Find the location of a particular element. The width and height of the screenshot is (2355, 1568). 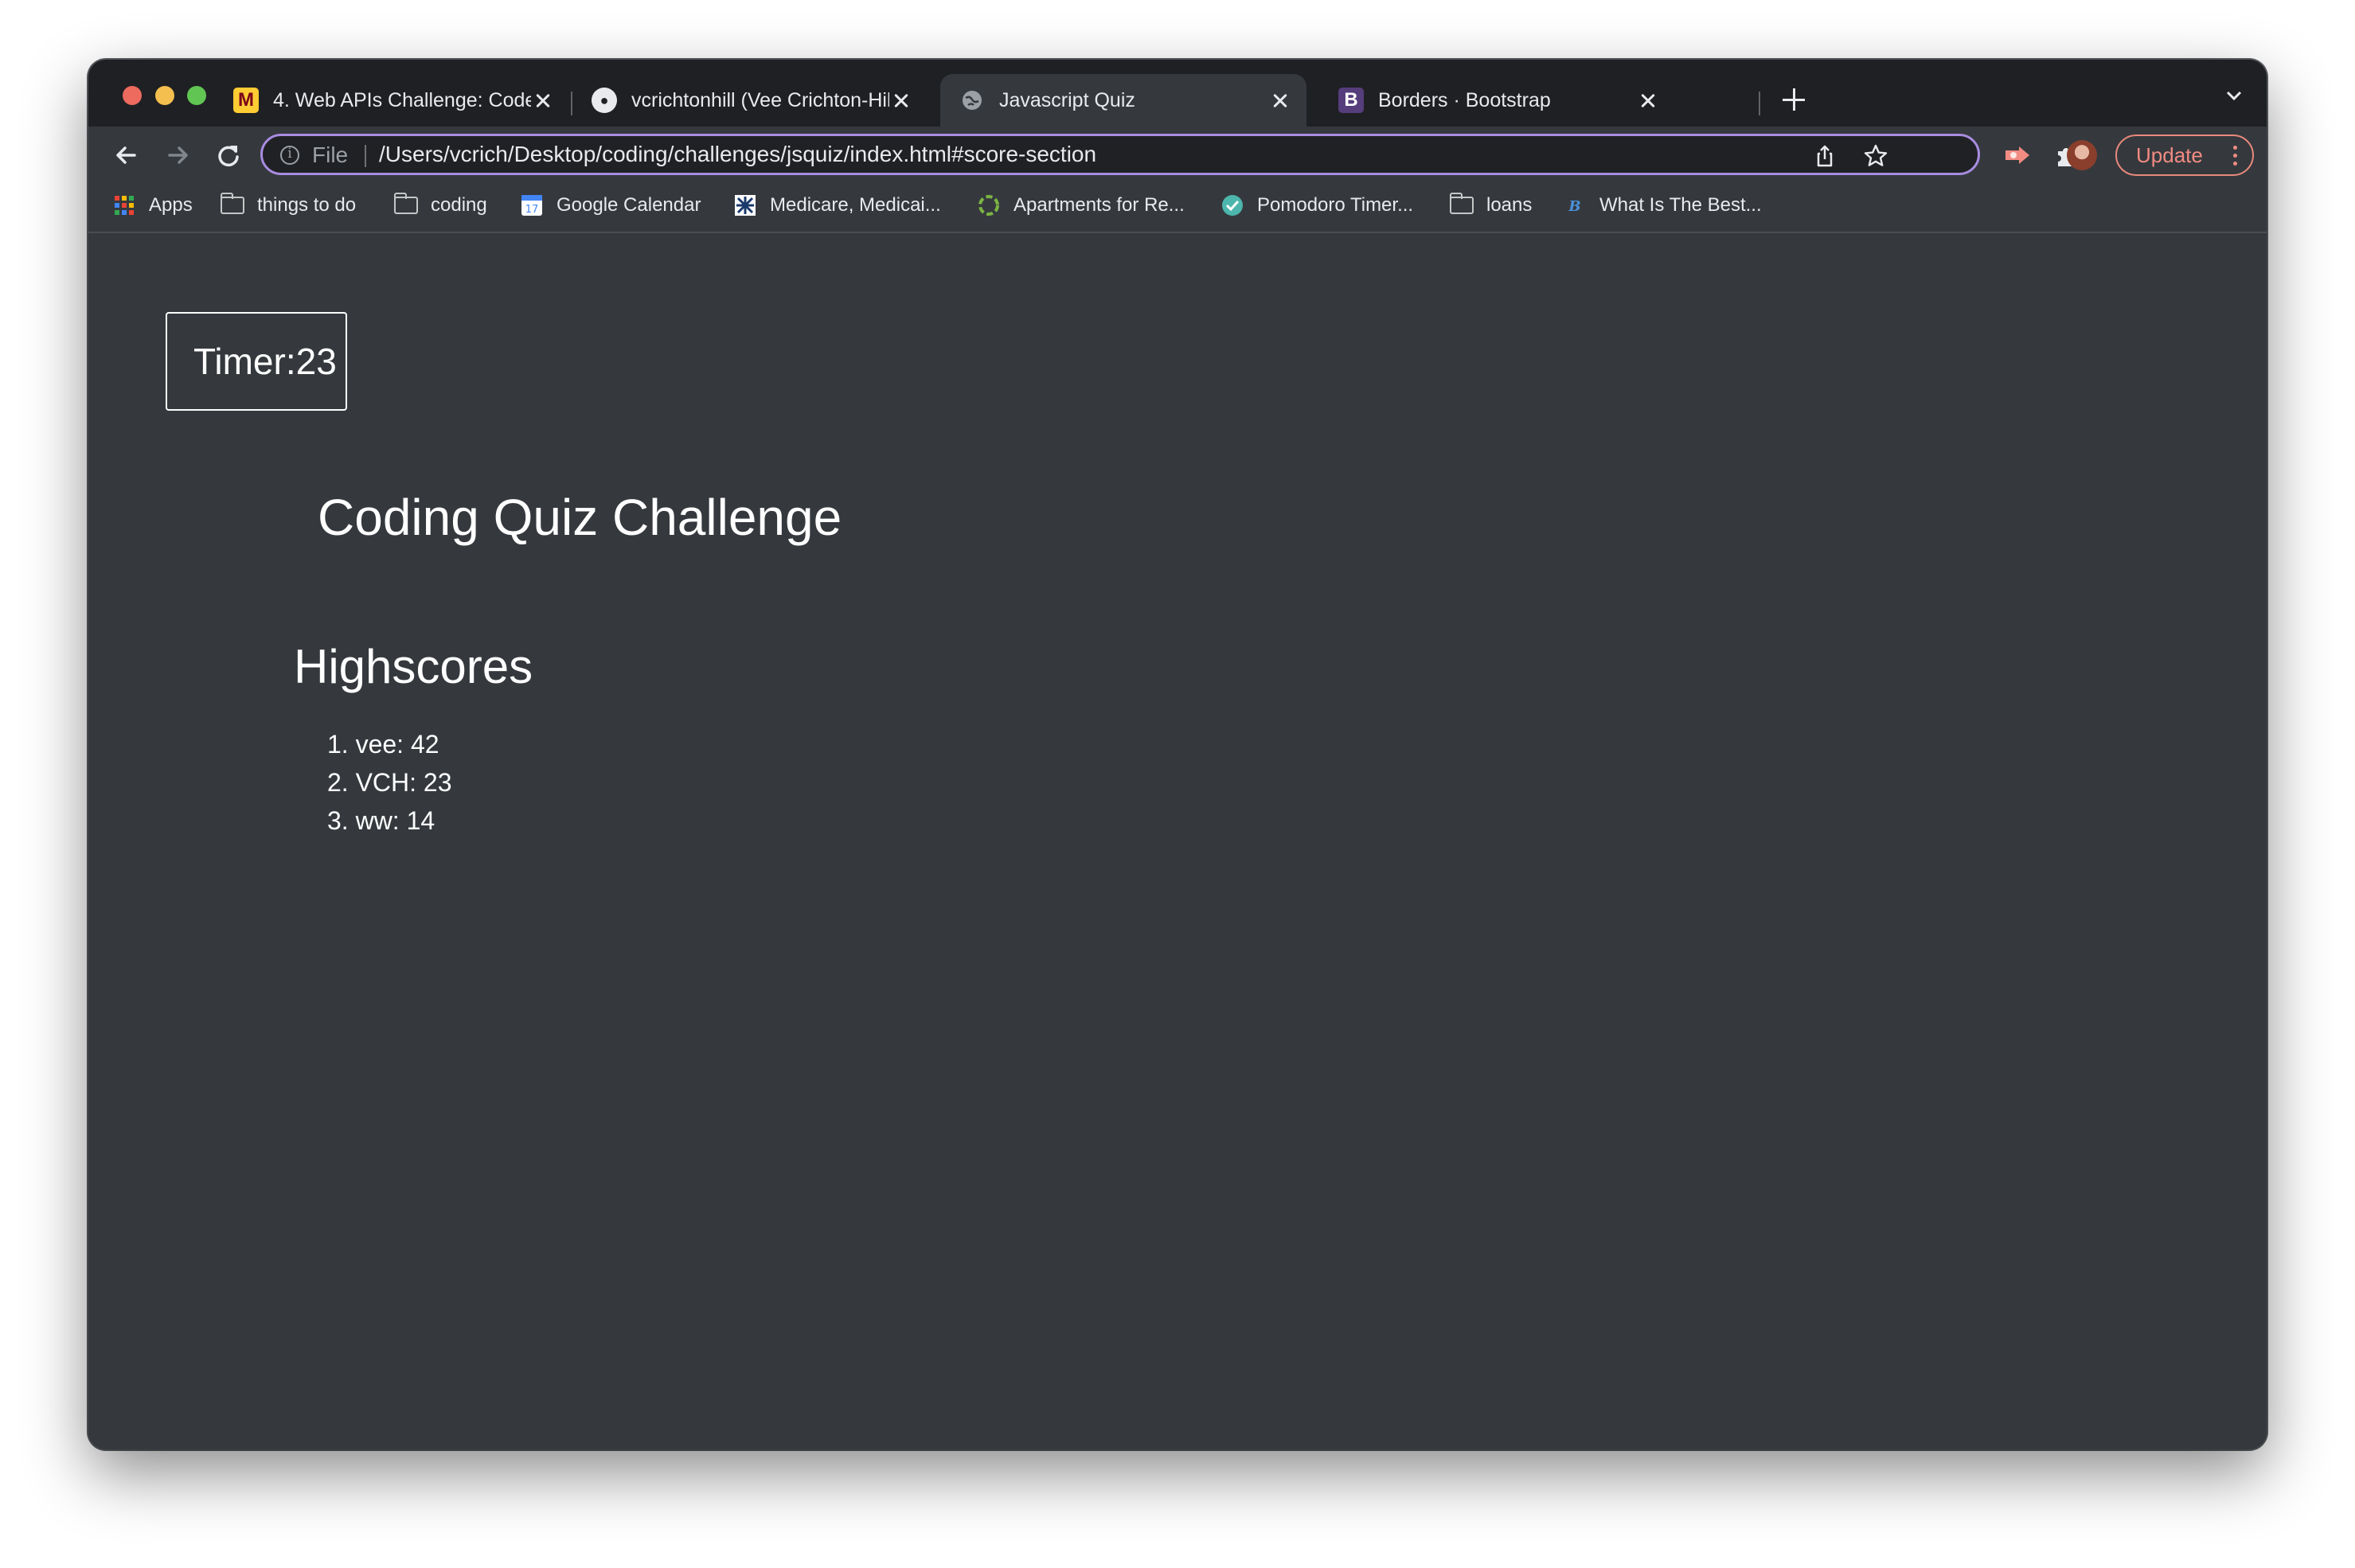

back-arrow-icon is located at coordinates (126, 156).